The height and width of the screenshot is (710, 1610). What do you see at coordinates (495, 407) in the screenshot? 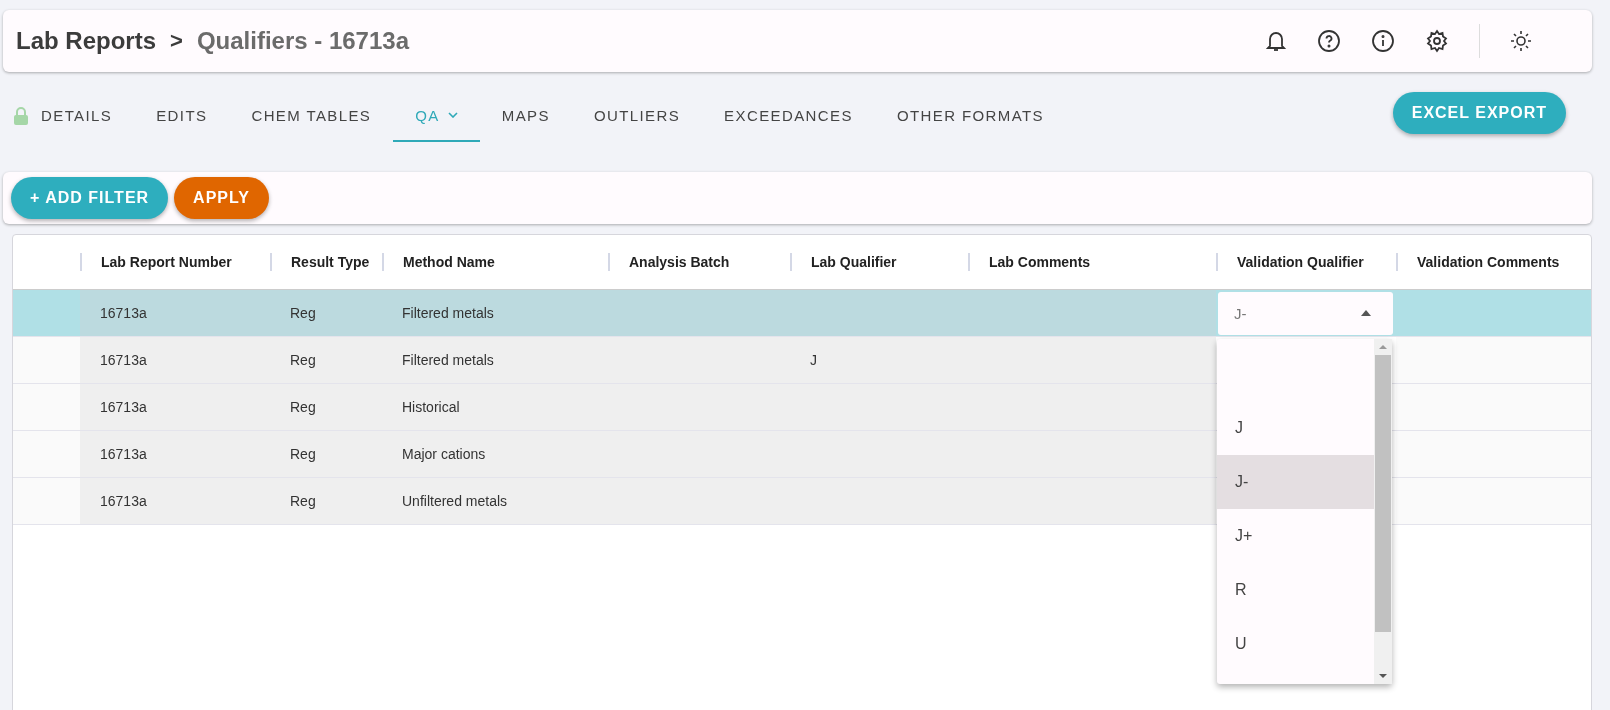
I see `table-cell: Historical` at bounding box center [495, 407].